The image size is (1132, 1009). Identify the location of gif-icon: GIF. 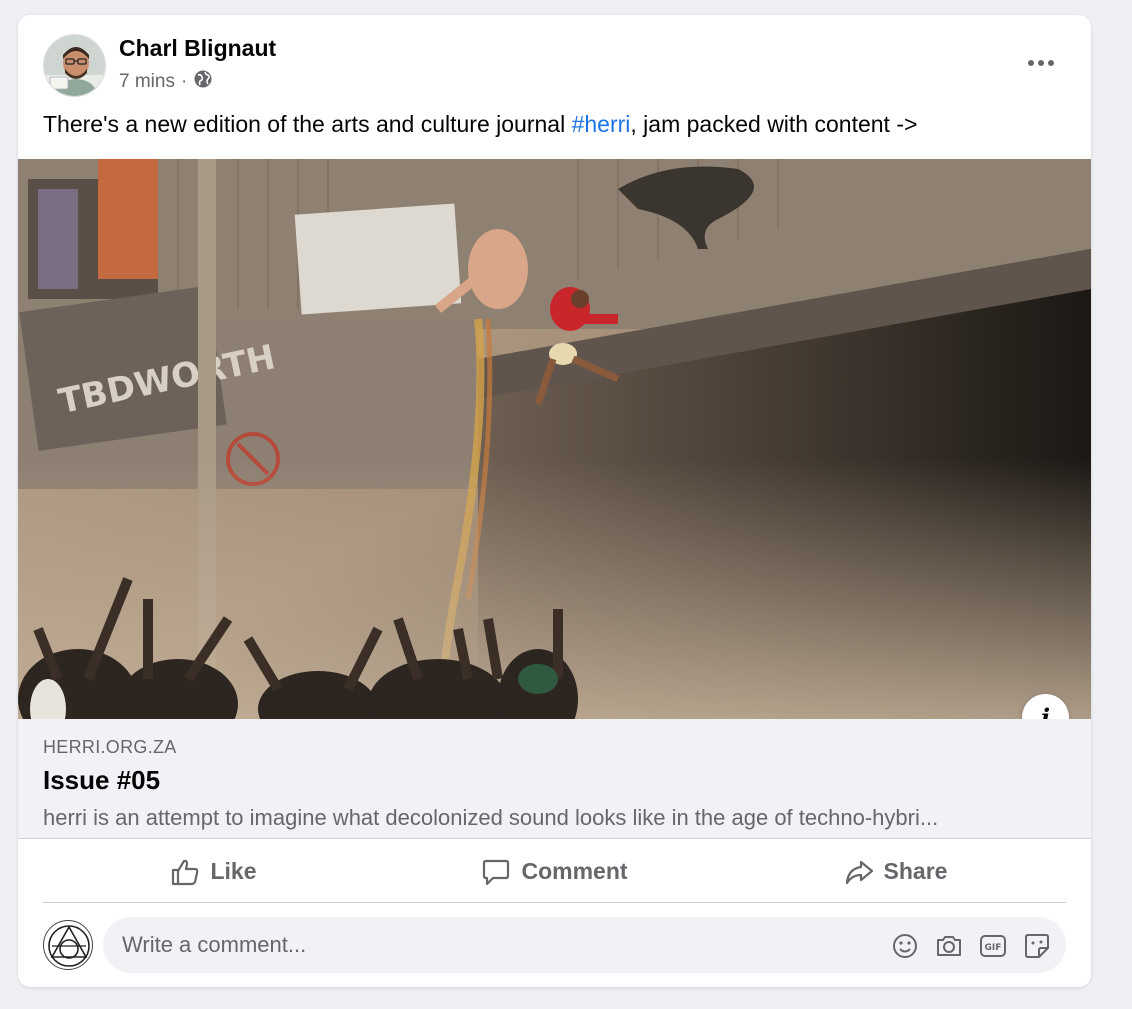
(993, 946).